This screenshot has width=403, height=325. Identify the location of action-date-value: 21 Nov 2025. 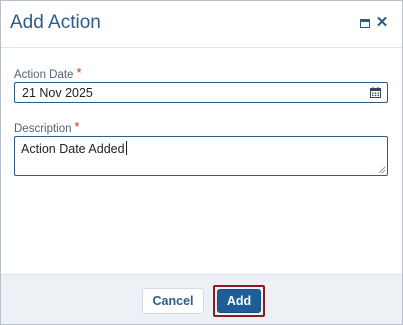
(57, 93).